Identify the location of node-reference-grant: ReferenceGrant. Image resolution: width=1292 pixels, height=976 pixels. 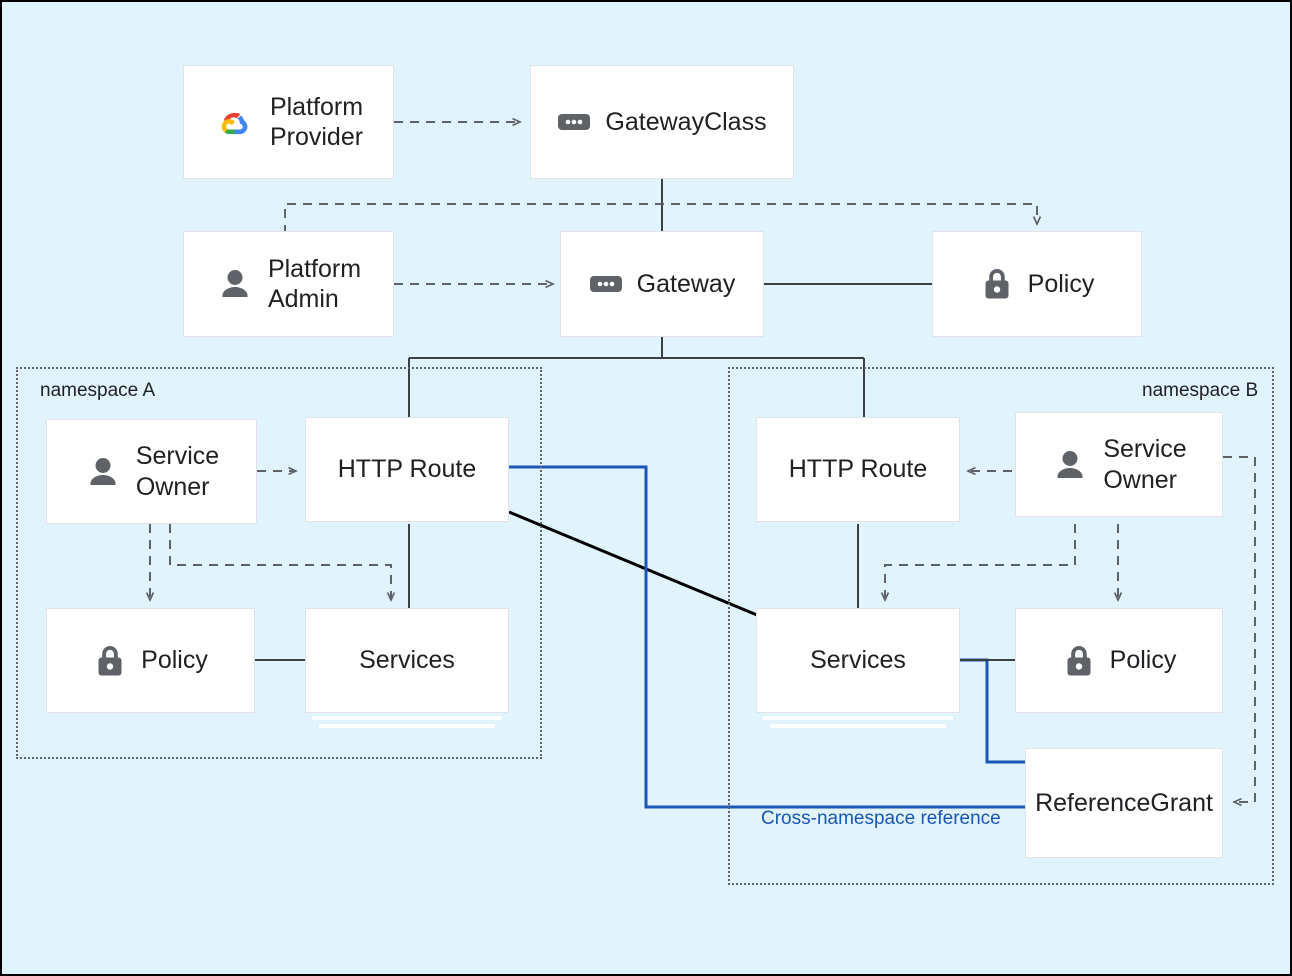
(1124, 803).